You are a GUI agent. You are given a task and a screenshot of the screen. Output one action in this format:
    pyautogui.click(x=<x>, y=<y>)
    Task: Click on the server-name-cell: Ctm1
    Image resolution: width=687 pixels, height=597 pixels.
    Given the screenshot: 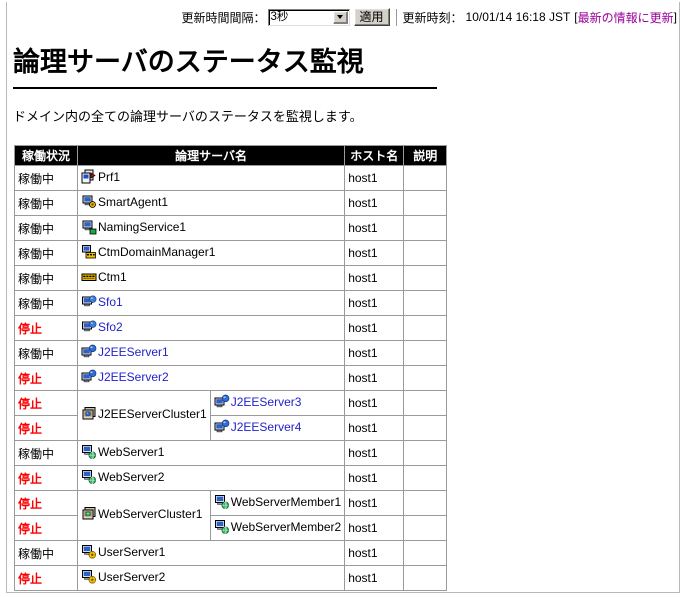 What is the action you would take?
    pyautogui.click(x=211, y=278)
    